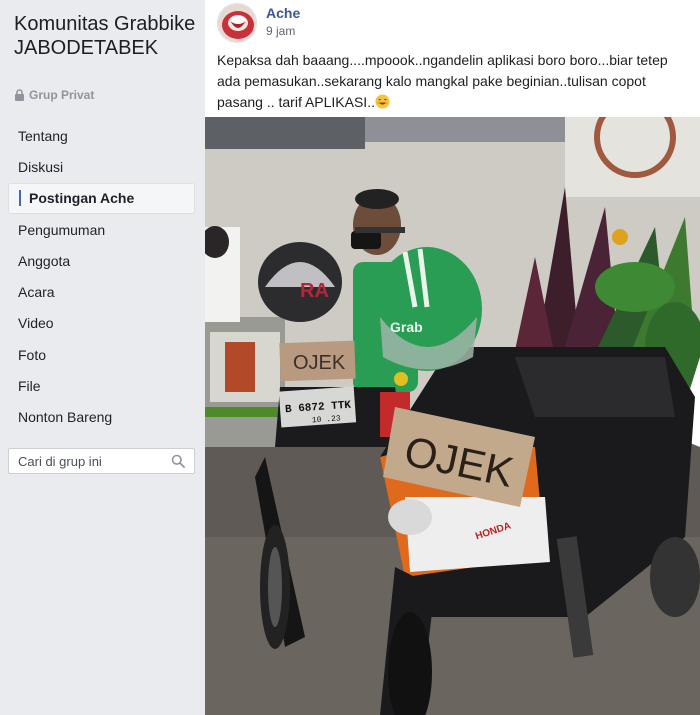 Image resolution: width=700 pixels, height=715 pixels. I want to click on nav-label: Pengumuman, so click(62, 229).